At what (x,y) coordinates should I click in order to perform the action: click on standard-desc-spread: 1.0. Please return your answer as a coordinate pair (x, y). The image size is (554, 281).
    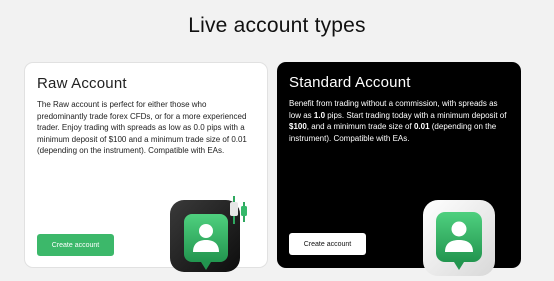
    Looking at the image, I should click on (319, 115).